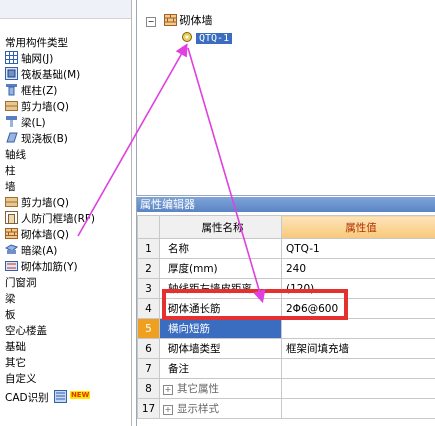 This screenshot has width=435, height=426. Describe the element at coordinates (49, 267) in the screenshot. I see `nav-item-label: 砌体加筋(Y)` at that location.